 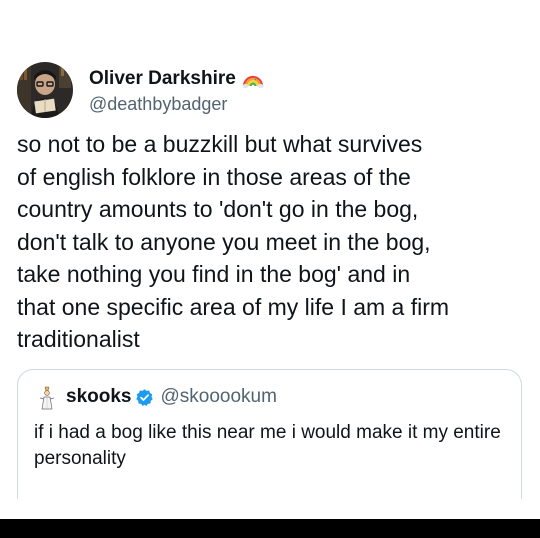 I want to click on quoted-author-avatar, so click(x=47, y=397).